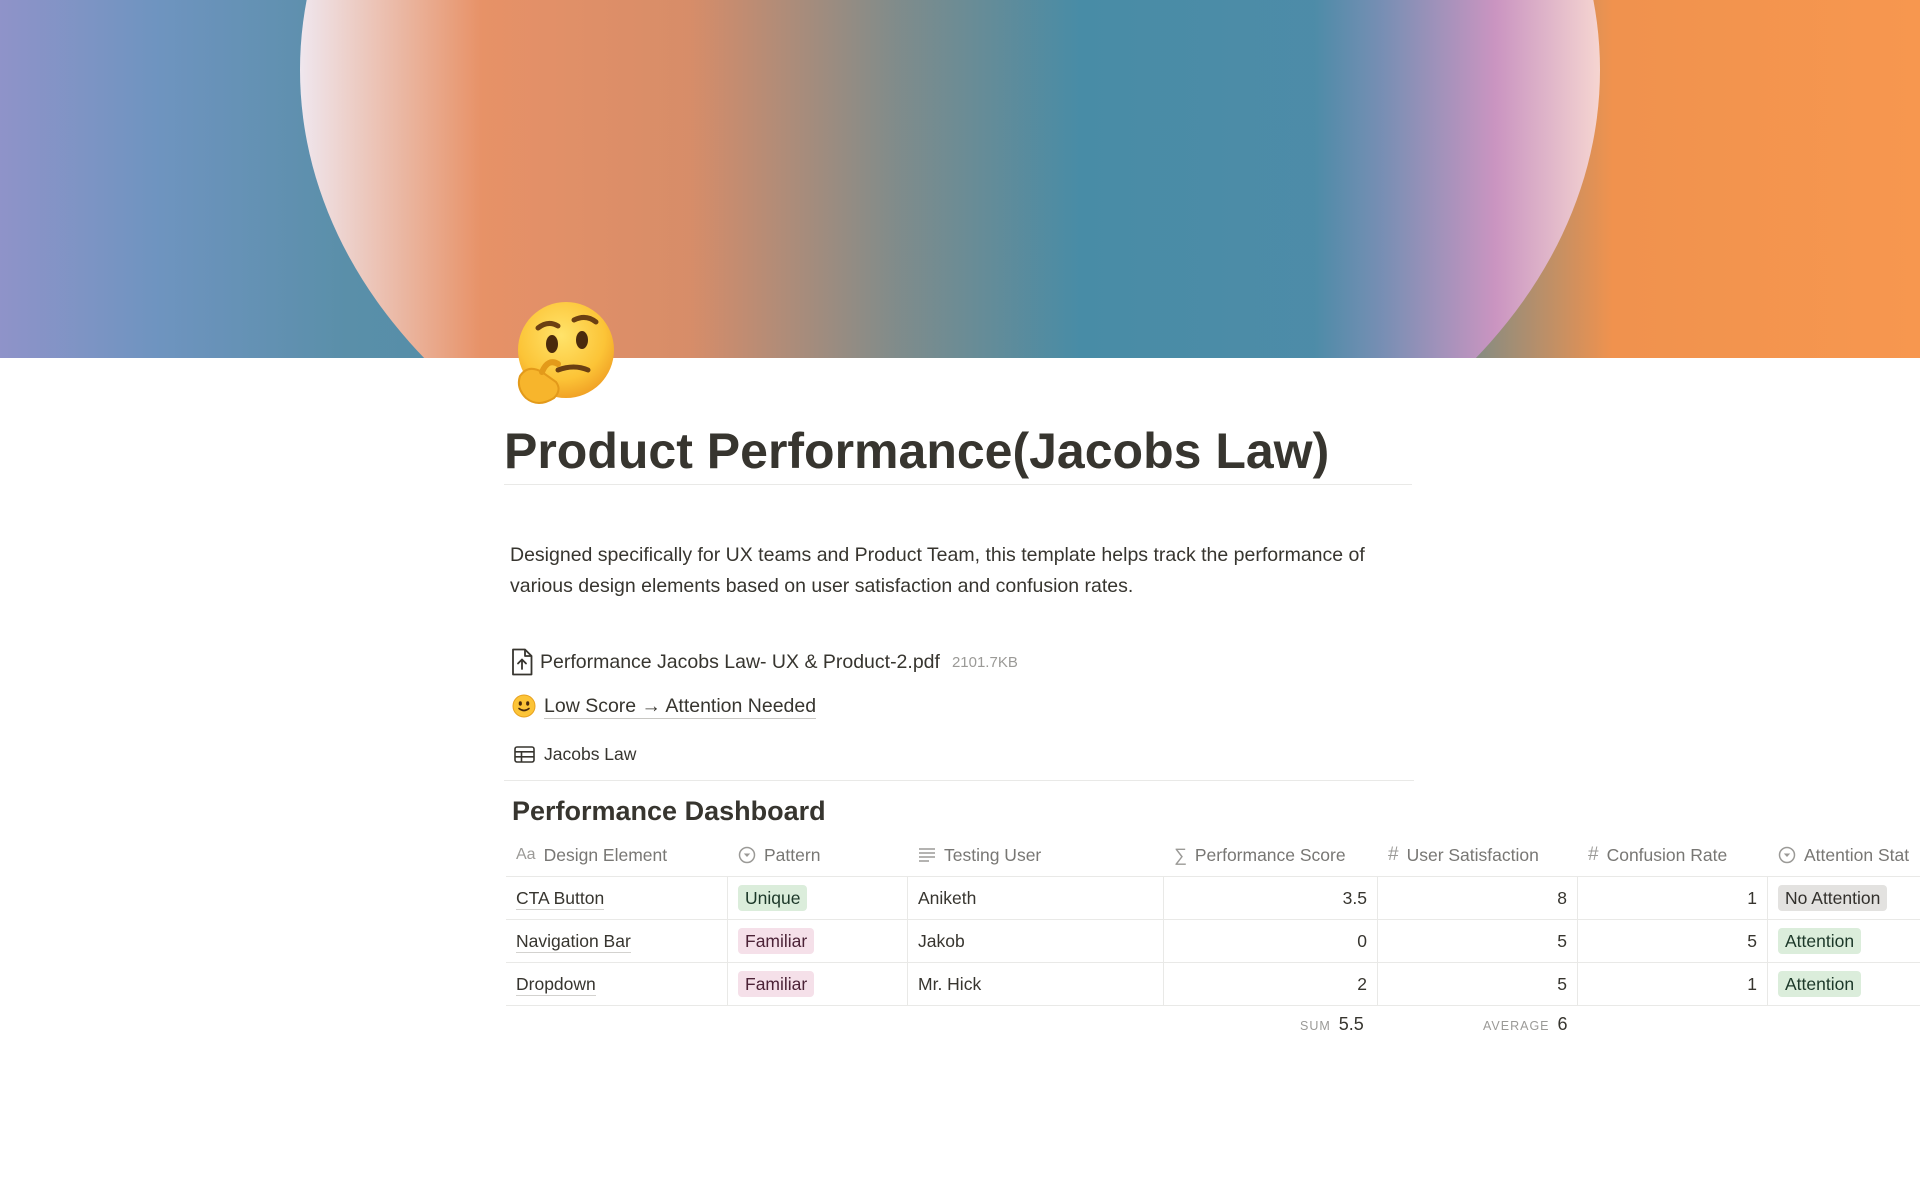 This screenshot has width=1920, height=1199. I want to click on text-lines-icon, so click(927, 855).